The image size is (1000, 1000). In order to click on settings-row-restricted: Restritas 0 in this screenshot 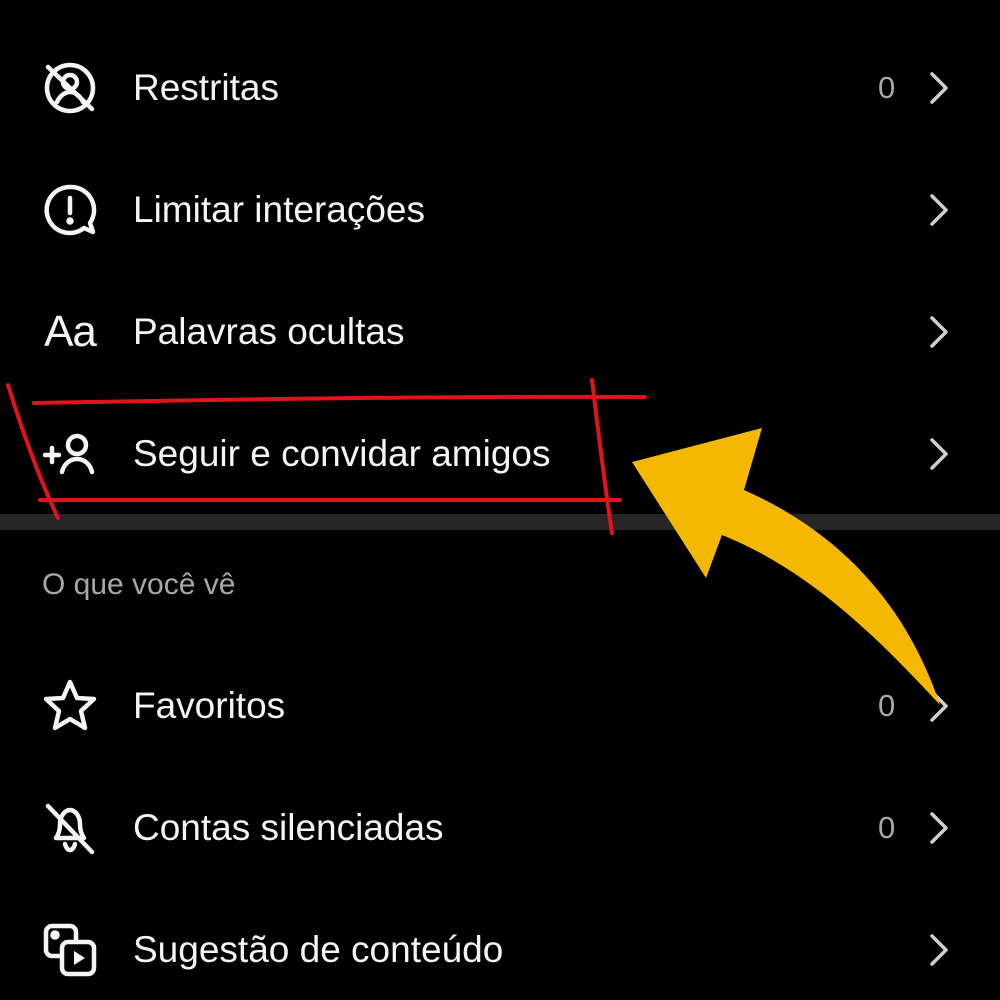, I will do `click(500, 88)`.